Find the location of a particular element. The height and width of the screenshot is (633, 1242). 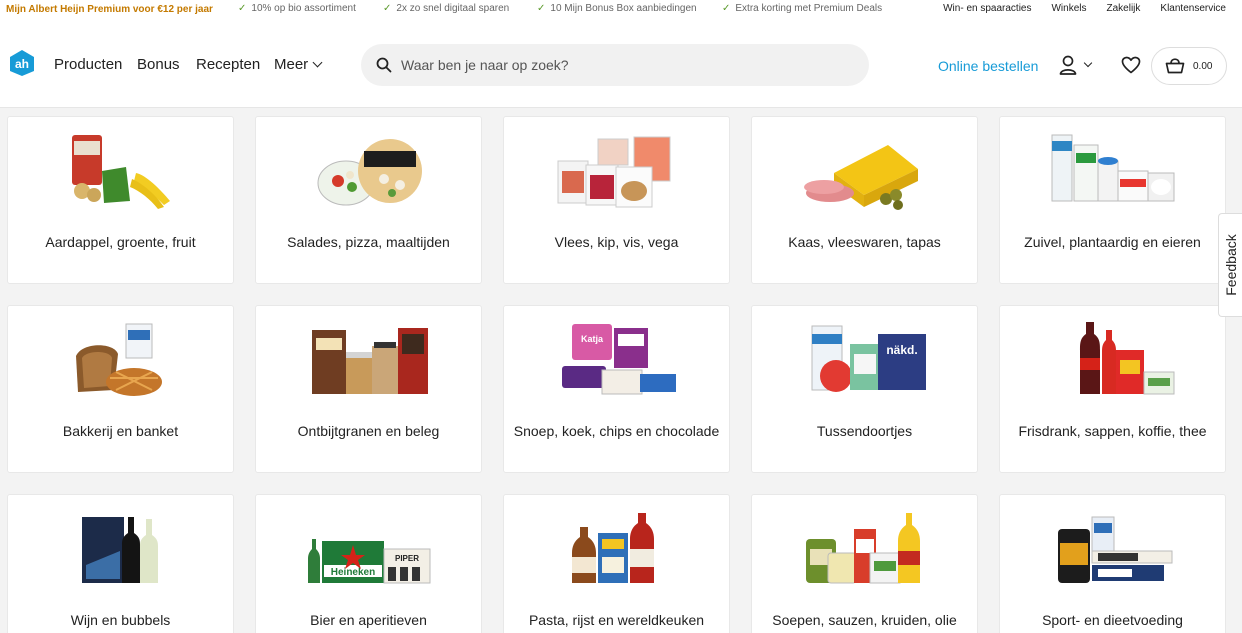

pasta-image is located at coordinates (612, 548).